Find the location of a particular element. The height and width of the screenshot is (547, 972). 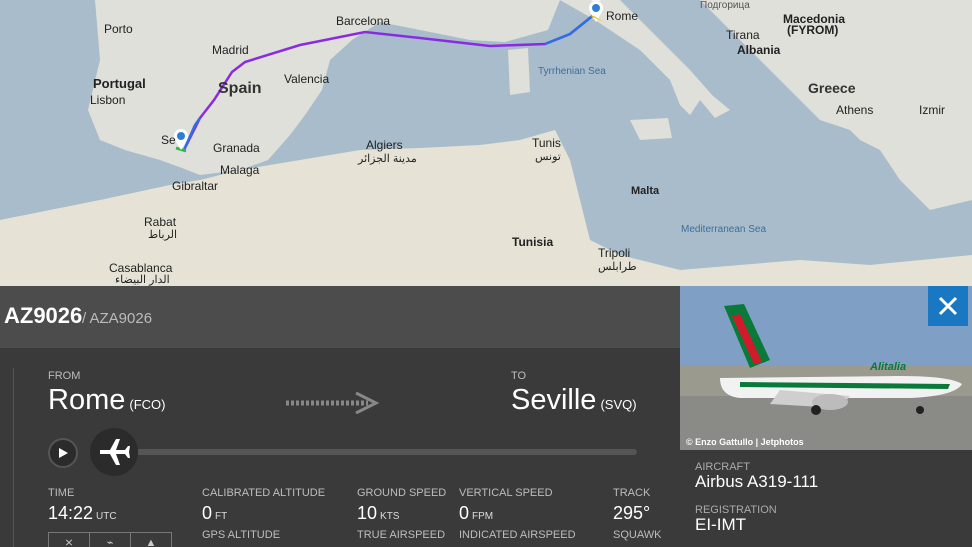

map-label-portugal: Portugal is located at coordinates (119, 83).